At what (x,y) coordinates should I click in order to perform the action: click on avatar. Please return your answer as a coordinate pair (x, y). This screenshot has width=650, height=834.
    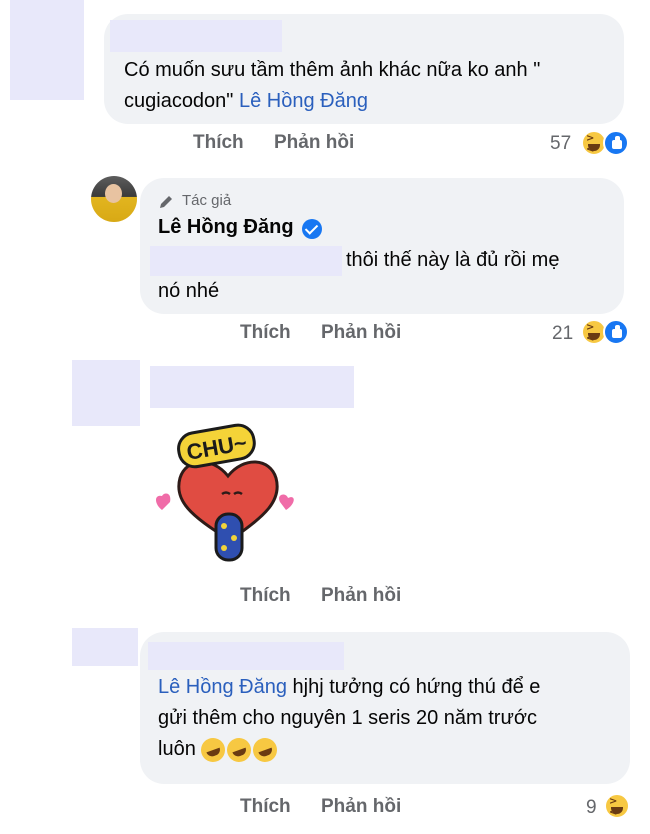
    Looking at the image, I should click on (114, 199).